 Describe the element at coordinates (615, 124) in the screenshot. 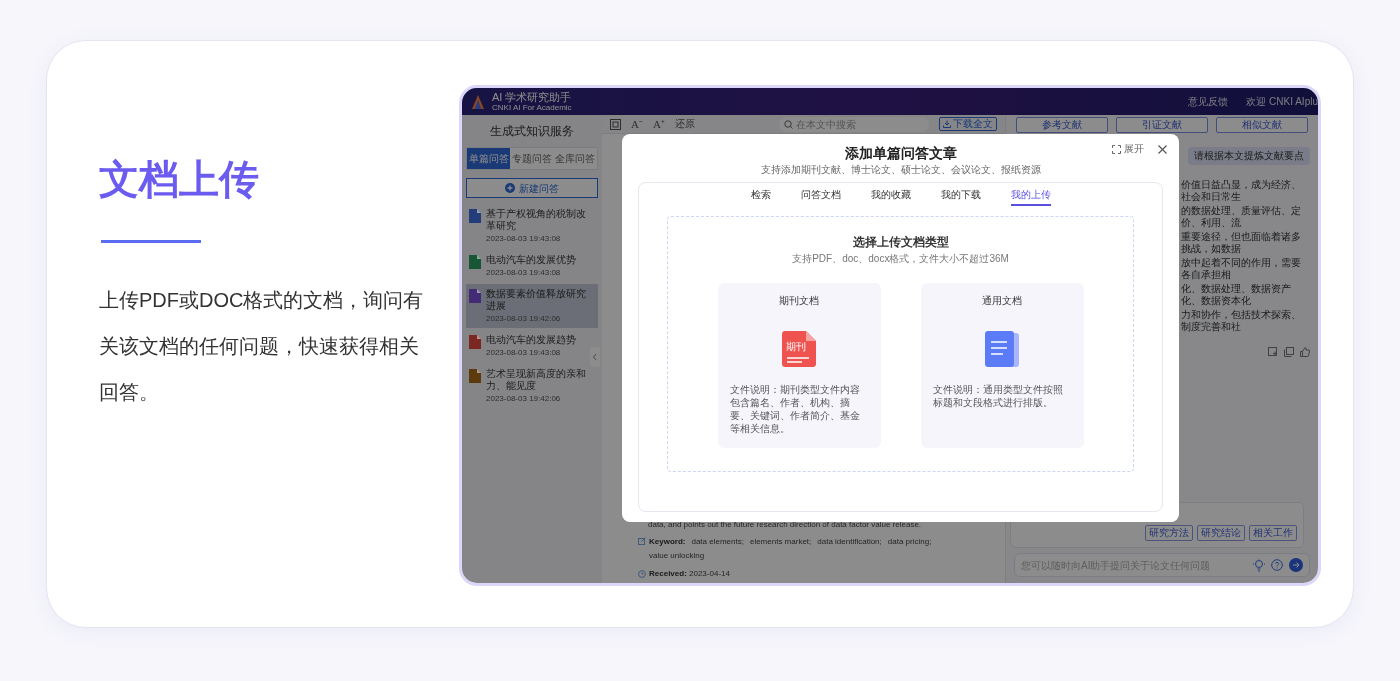

I see `layout-icon` at that location.